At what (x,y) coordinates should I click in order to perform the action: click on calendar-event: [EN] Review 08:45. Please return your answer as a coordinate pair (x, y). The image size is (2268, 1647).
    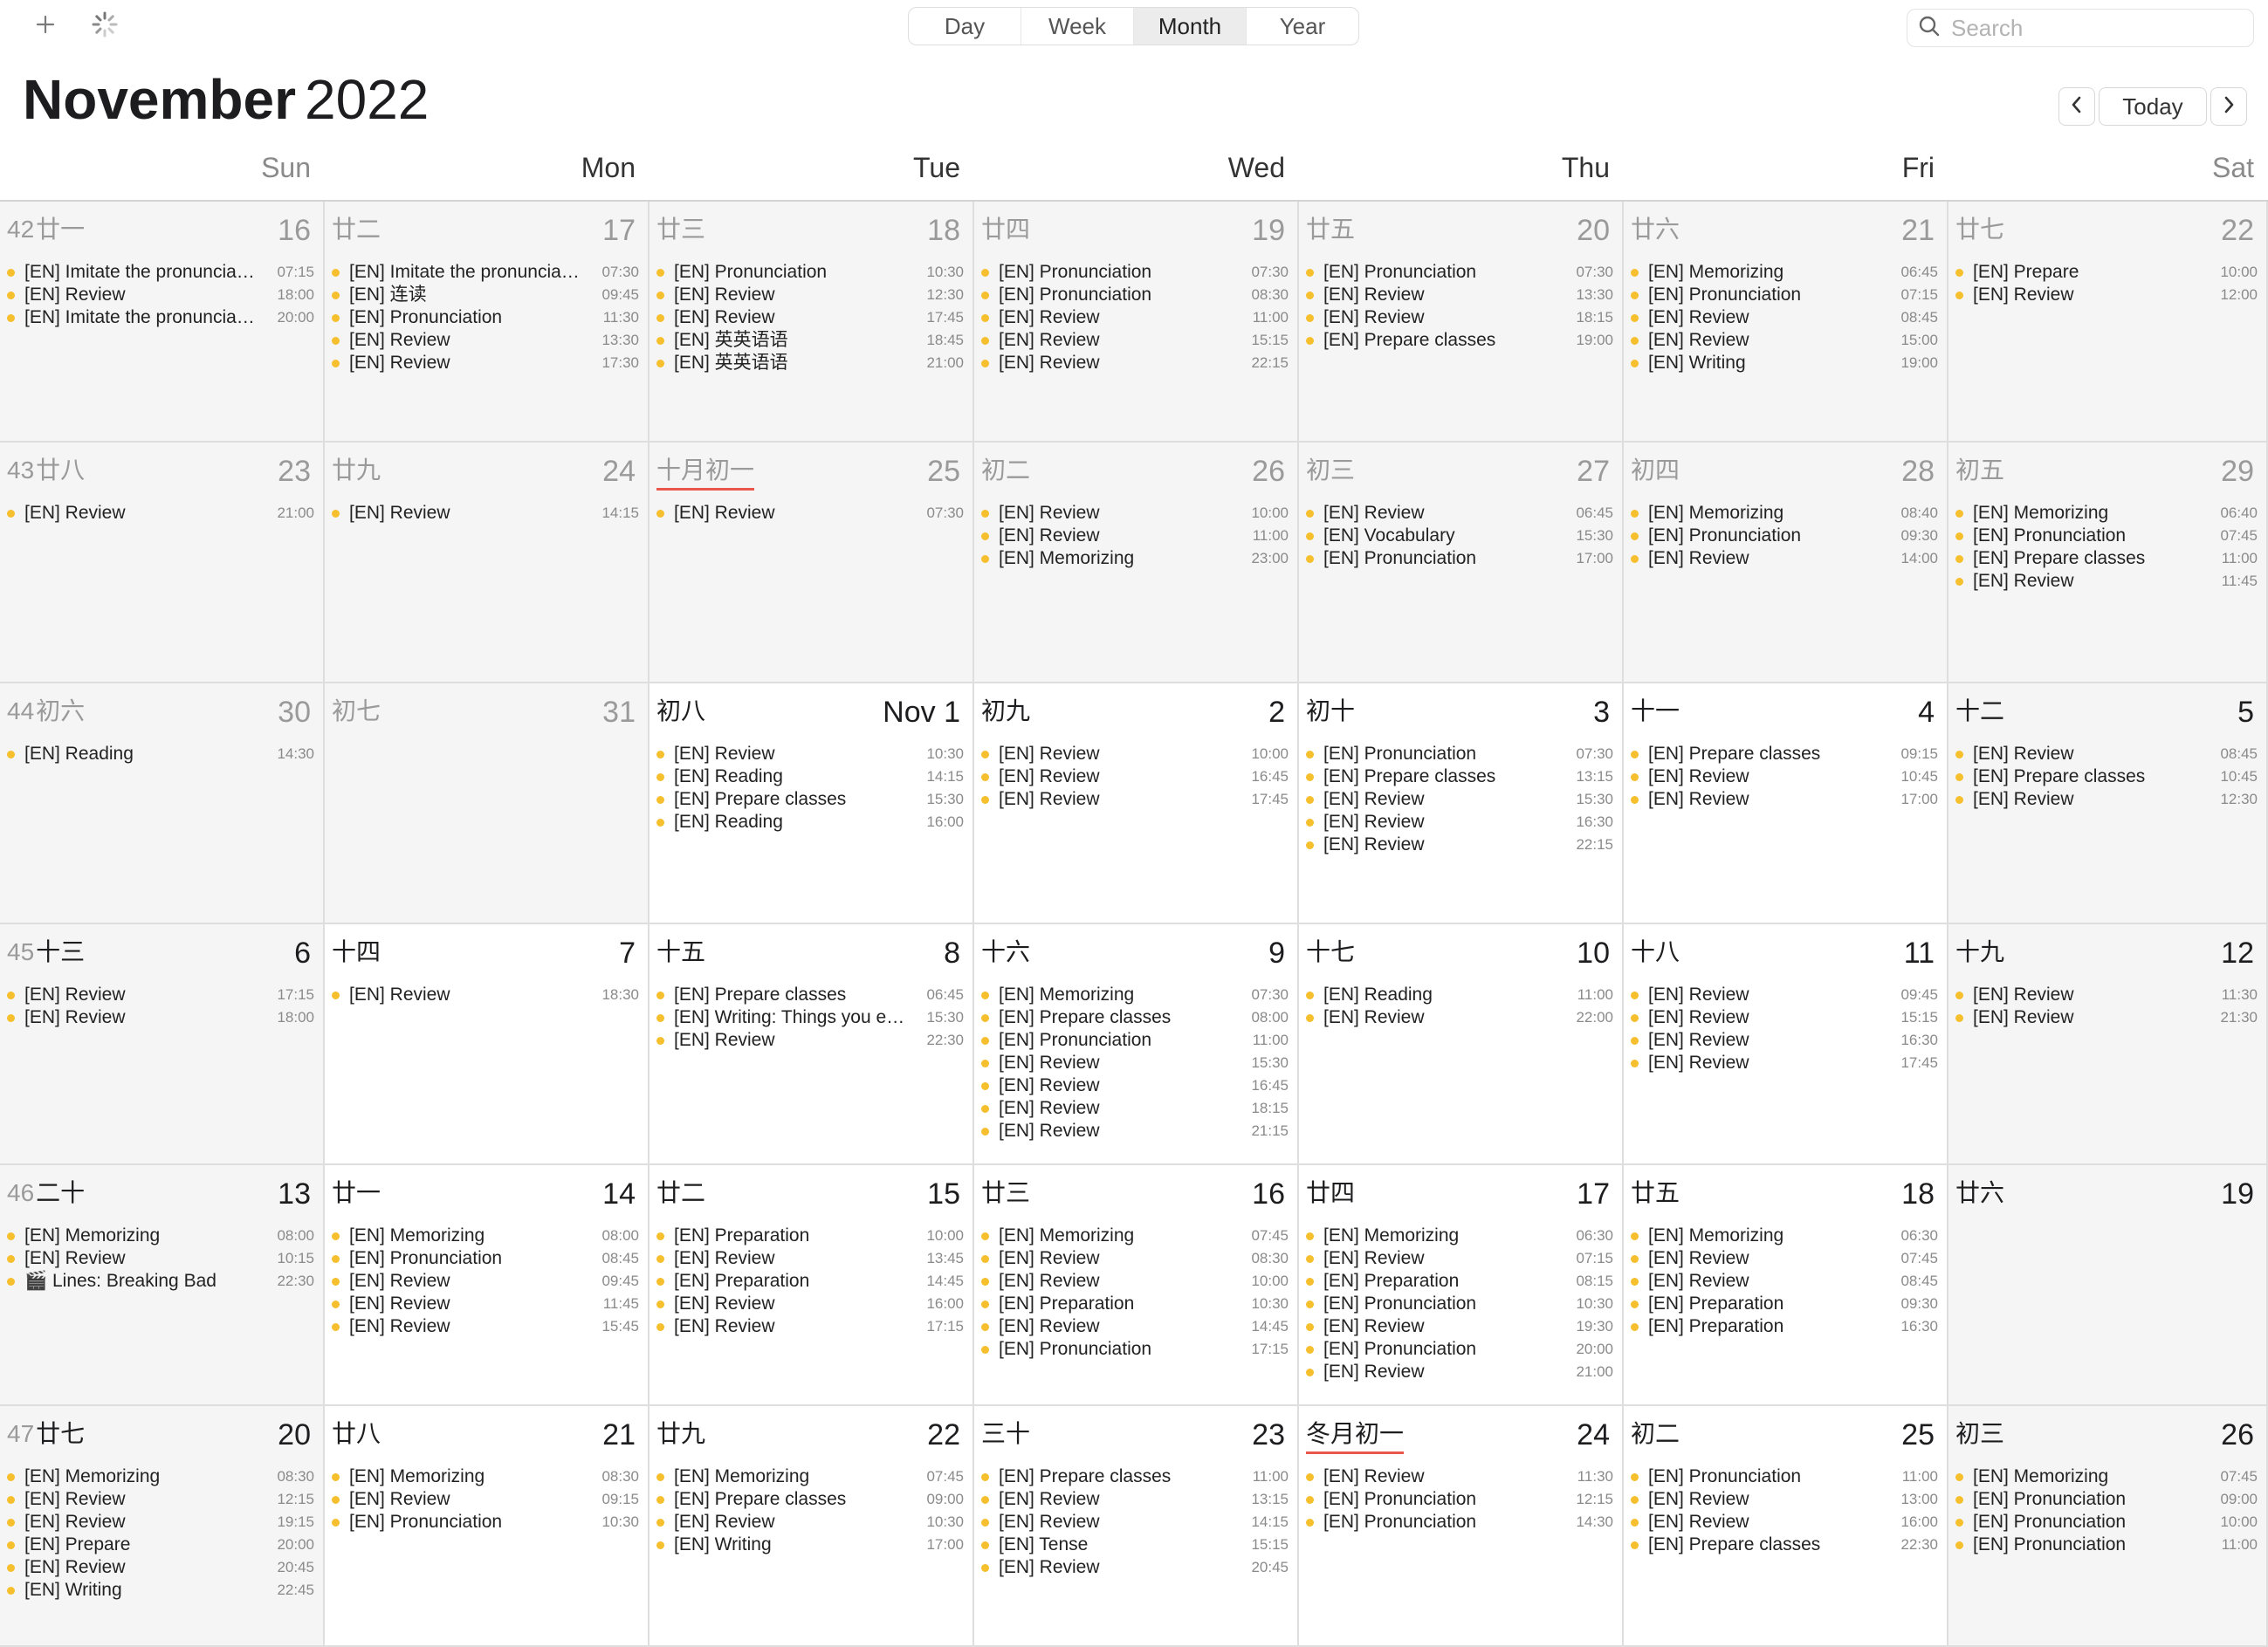
    Looking at the image, I should click on (2107, 754).